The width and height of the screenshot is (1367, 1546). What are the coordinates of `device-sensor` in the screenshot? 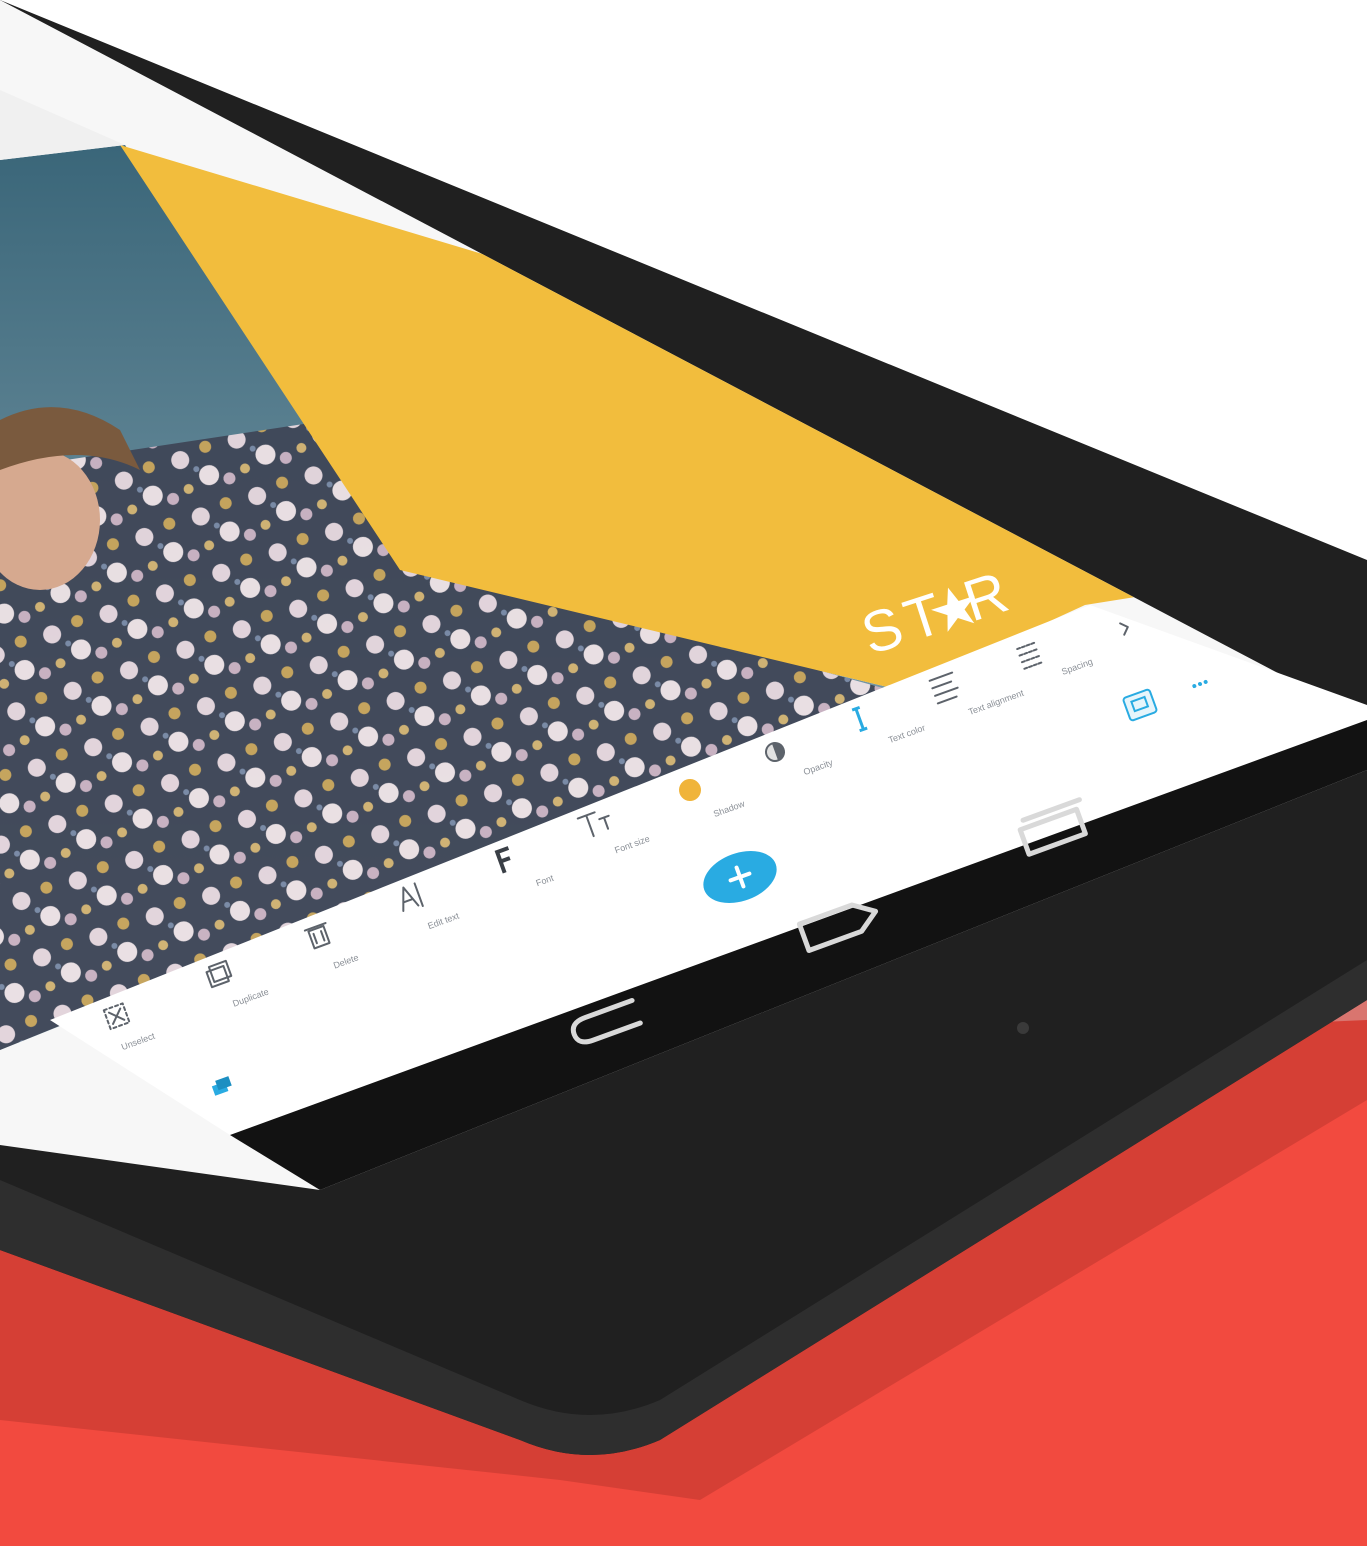 It's located at (1023, 1028).